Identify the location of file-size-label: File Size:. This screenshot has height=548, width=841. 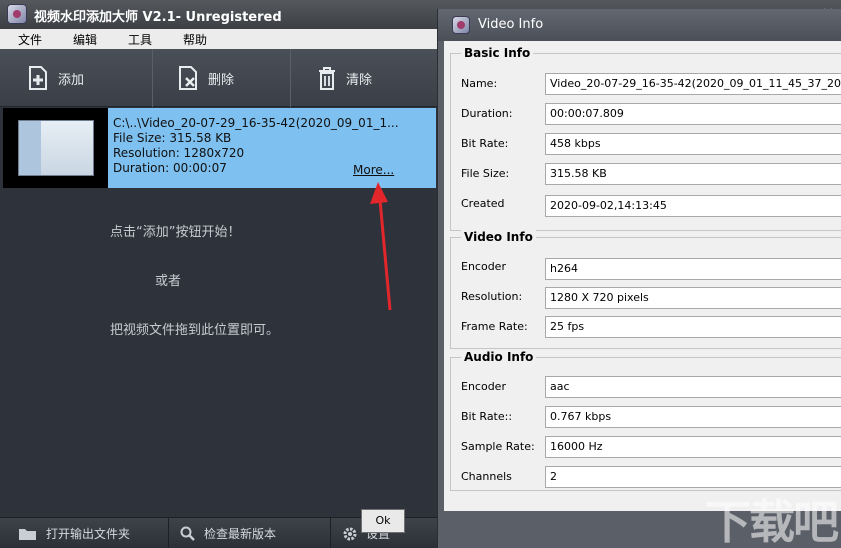
(485, 173).